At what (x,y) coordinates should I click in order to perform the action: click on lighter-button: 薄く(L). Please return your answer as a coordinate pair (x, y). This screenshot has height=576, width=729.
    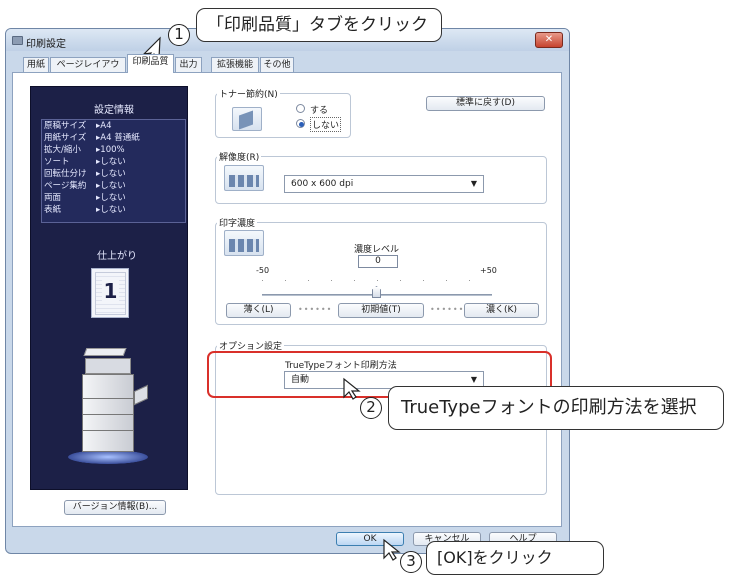
    Looking at the image, I should click on (258, 310).